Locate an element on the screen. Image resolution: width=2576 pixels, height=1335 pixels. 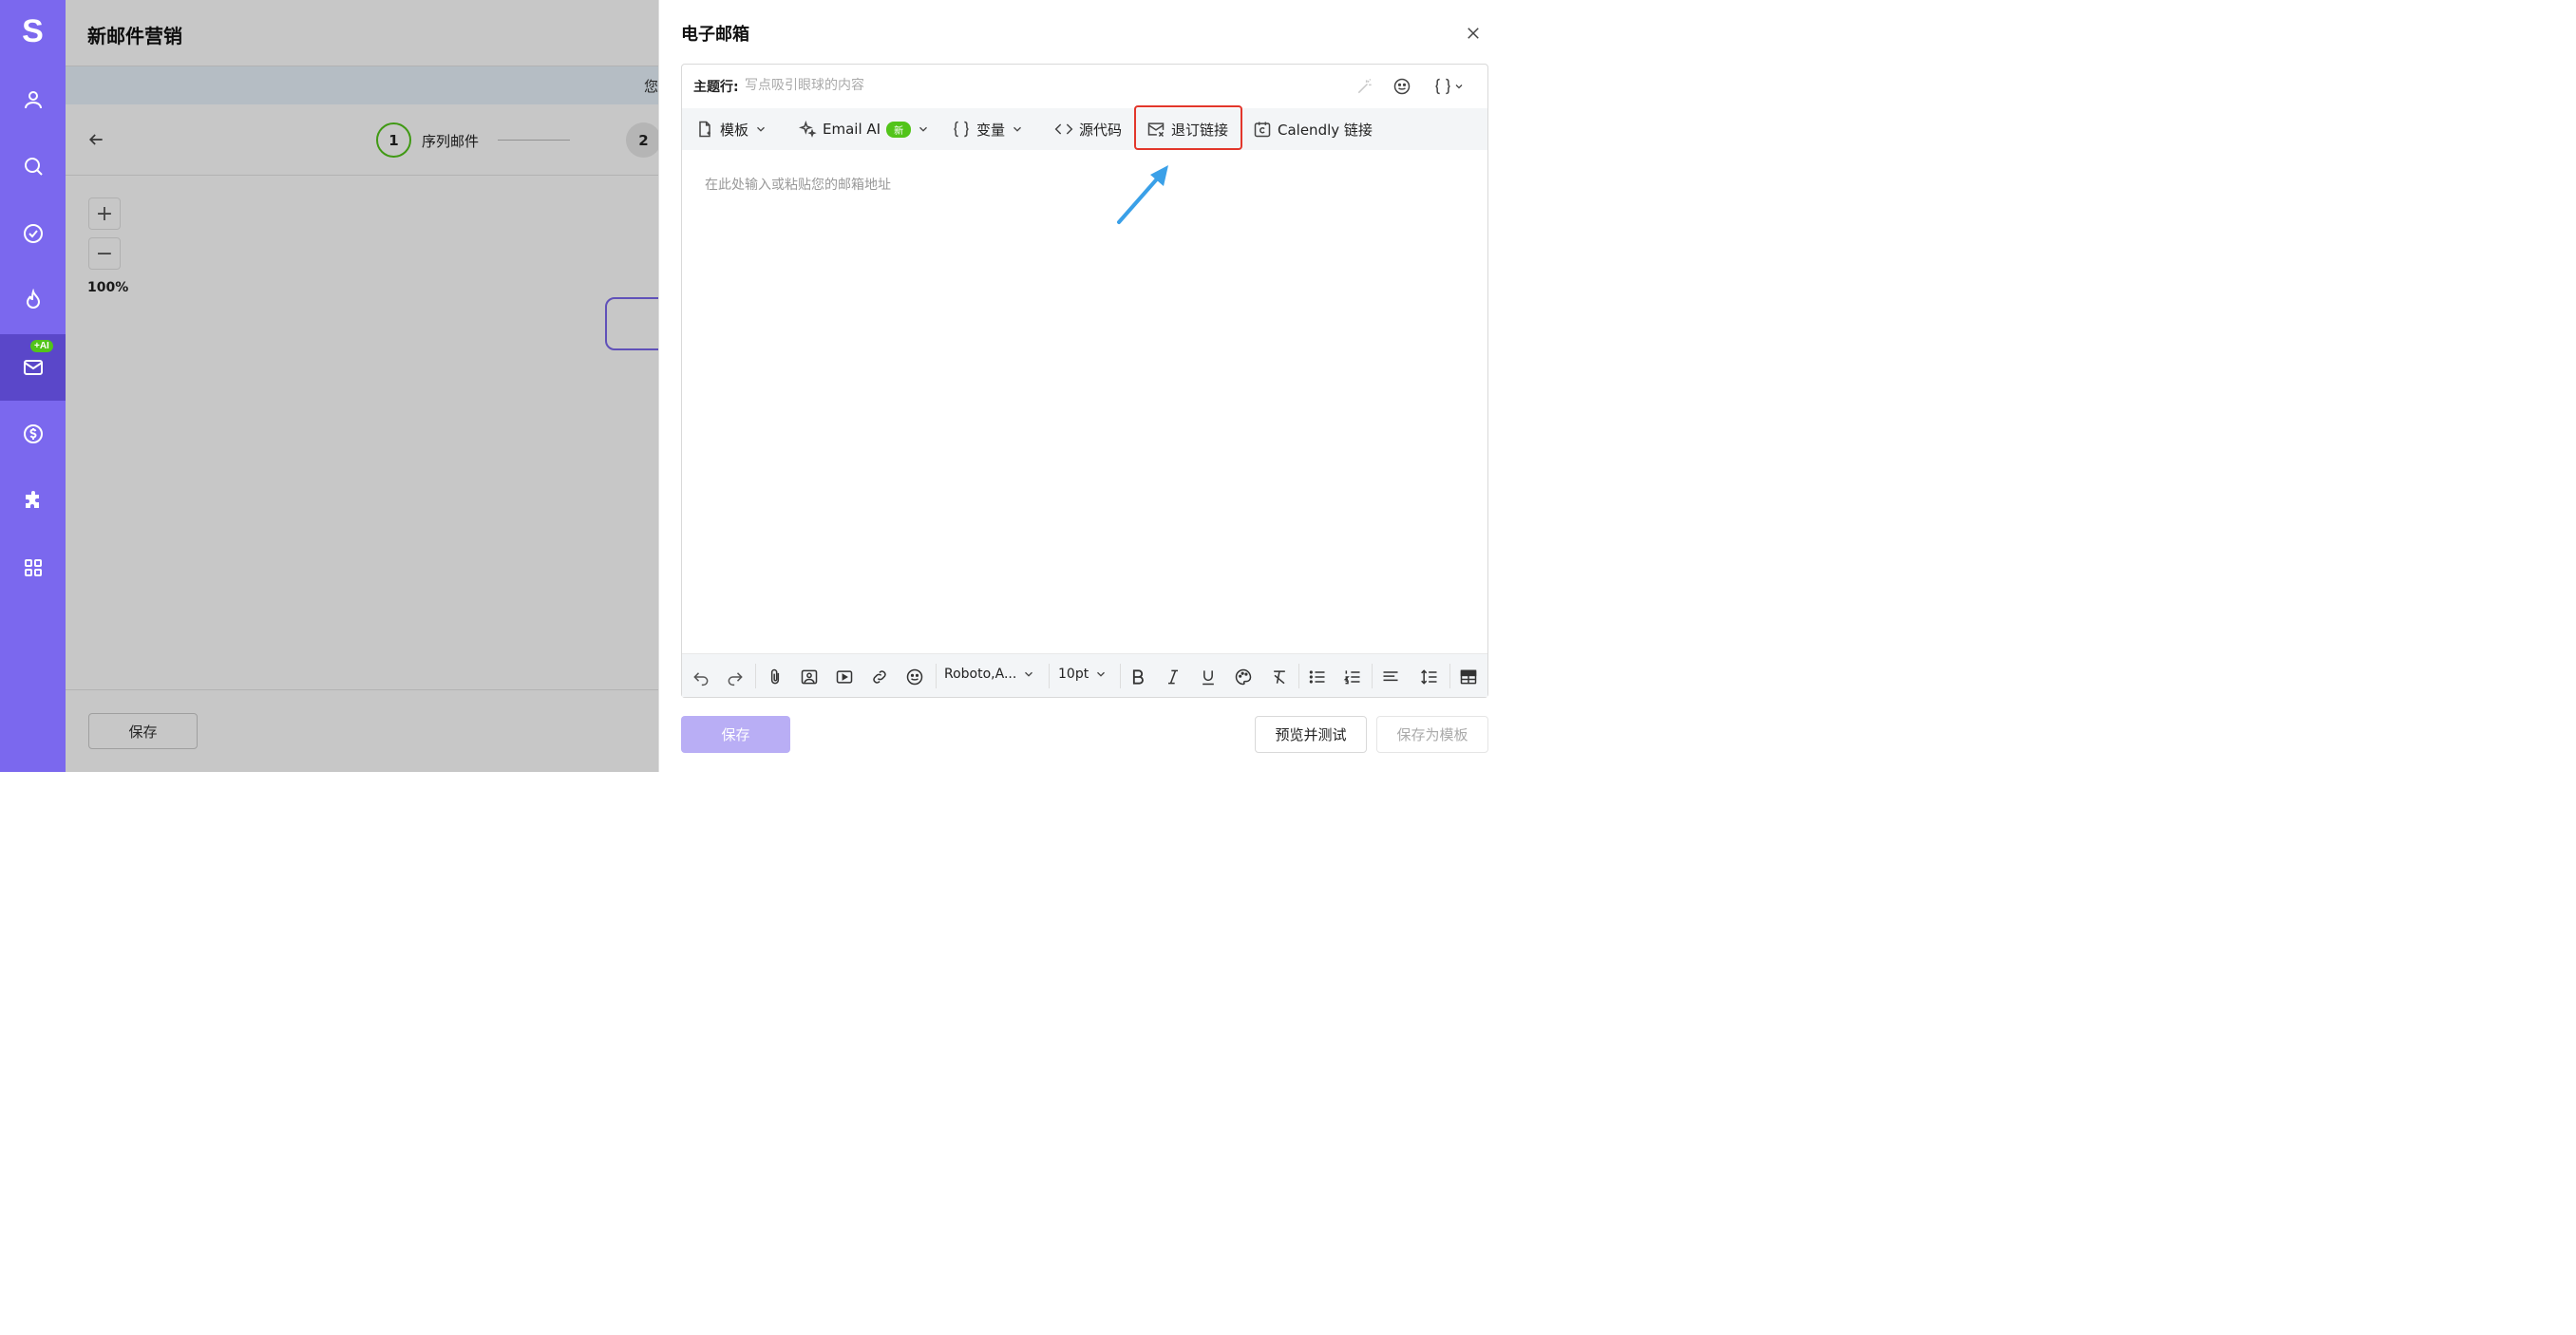
rail-item-tasks is located at coordinates (33, 234).